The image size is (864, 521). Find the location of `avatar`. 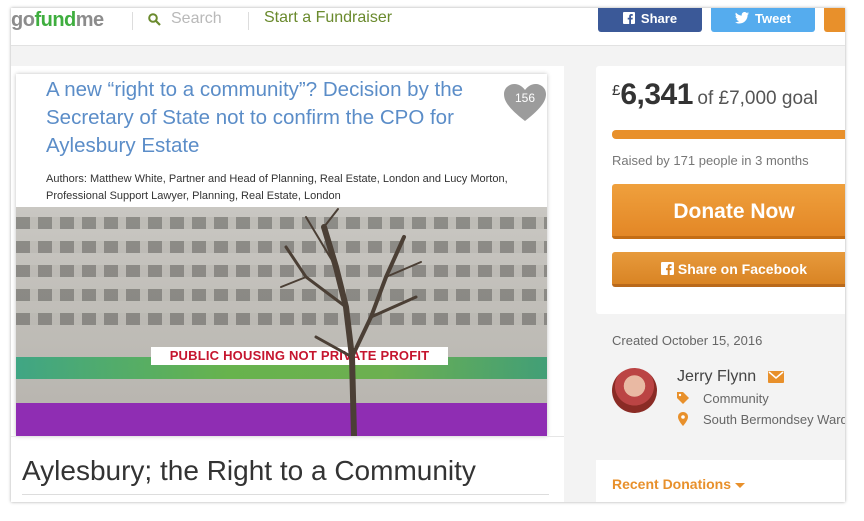

avatar is located at coordinates (634, 390).